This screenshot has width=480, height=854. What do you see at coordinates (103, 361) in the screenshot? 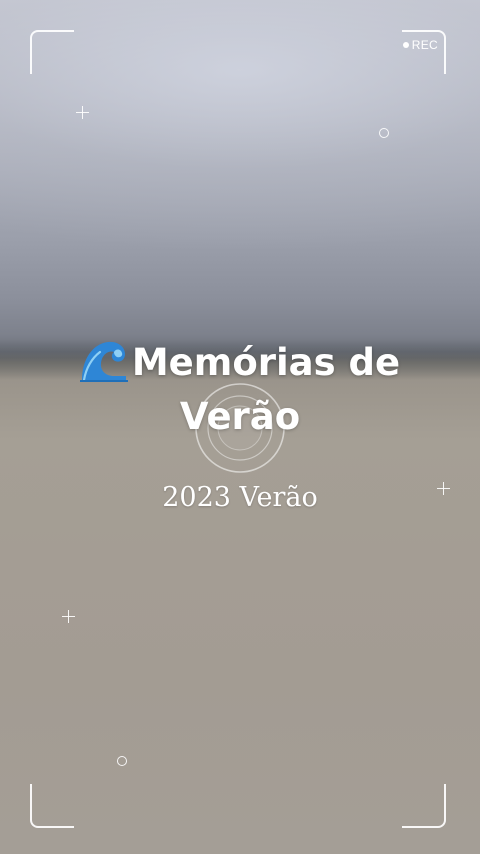
I see `water-wave-icon` at bounding box center [103, 361].